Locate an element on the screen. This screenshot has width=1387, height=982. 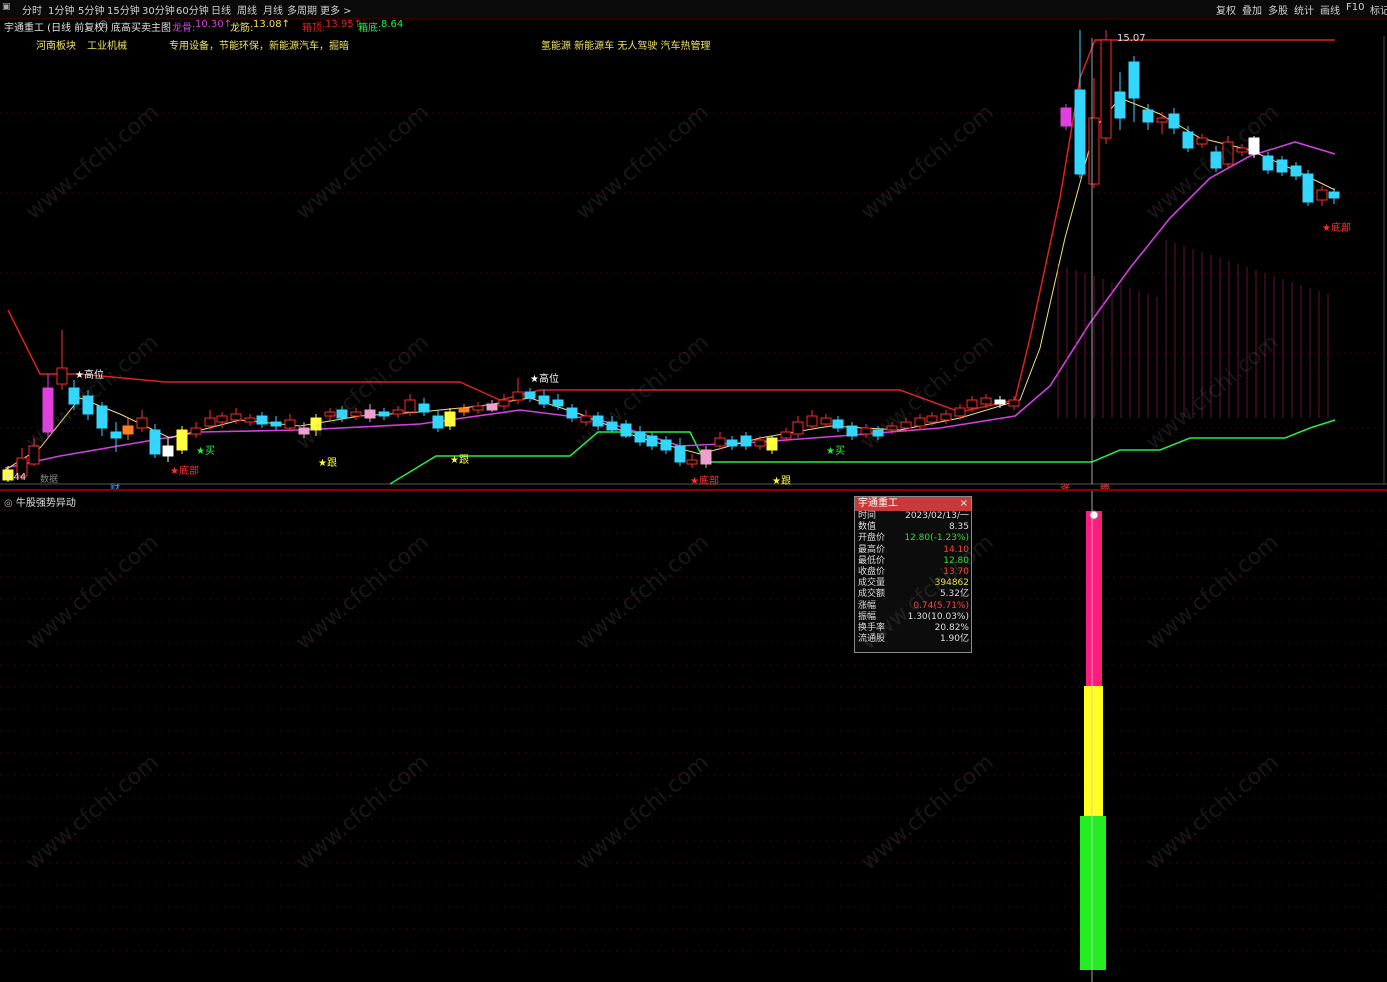
period-tab-2: 5分钟 is located at coordinates (91, 9).